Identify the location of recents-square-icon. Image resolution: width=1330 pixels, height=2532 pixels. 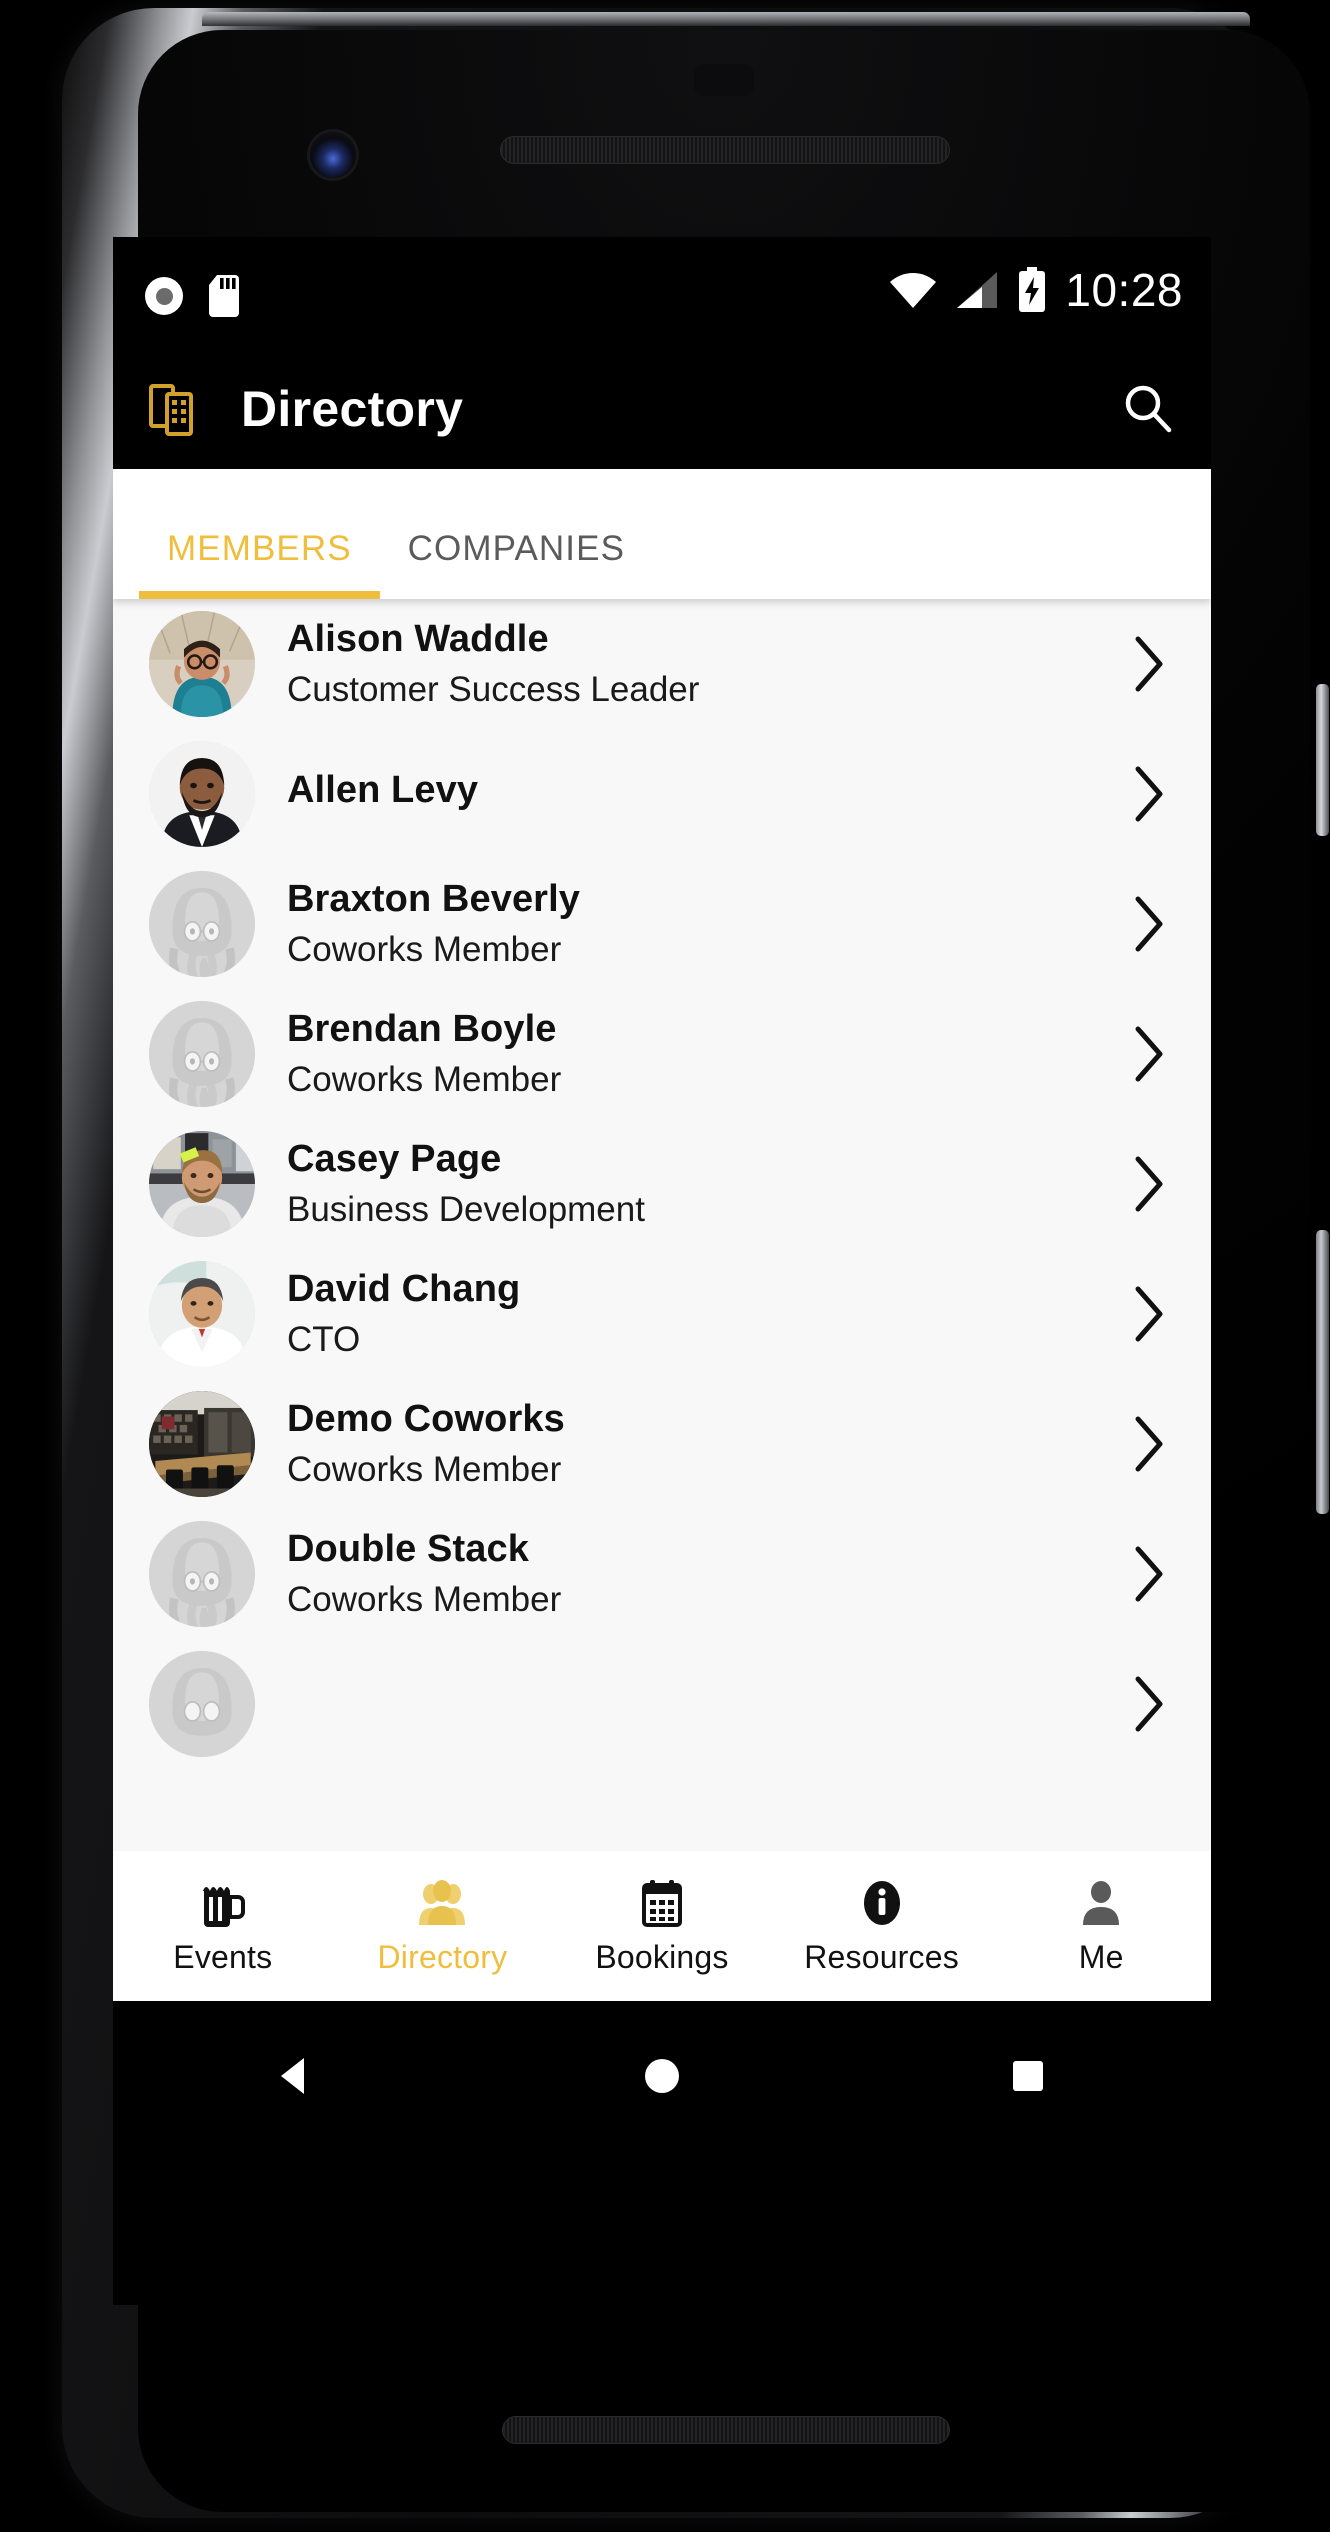
(1028, 2076).